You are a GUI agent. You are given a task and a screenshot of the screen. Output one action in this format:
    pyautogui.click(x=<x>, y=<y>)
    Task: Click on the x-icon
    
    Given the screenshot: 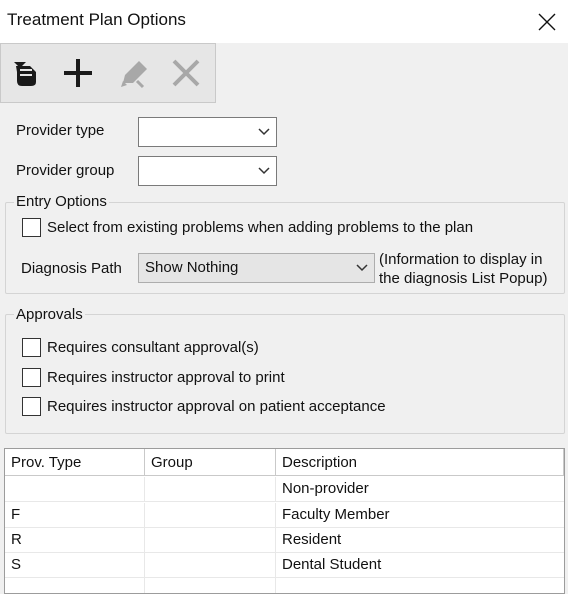 What is the action you would take?
    pyautogui.click(x=186, y=73)
    